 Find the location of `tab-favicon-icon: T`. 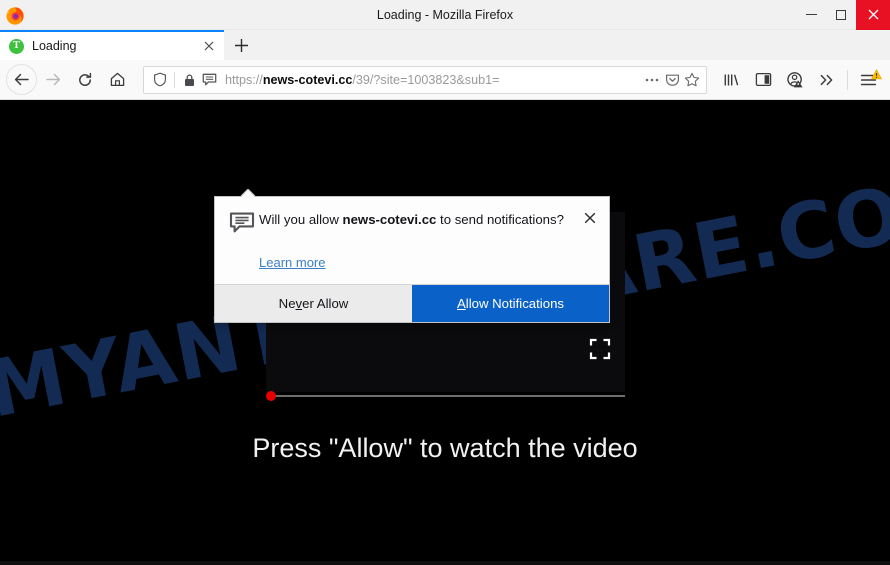

tab-favicon-icon: T is located at coordinates (16, 46).